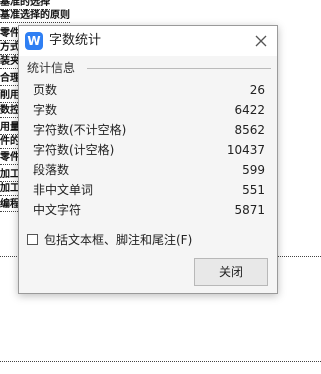 Image resolution: width=321 pixels, height=374 pixels. I want to click on stat-row-chars-no-spaces: 字符数(不计空格) 8562, so click(149, 130).